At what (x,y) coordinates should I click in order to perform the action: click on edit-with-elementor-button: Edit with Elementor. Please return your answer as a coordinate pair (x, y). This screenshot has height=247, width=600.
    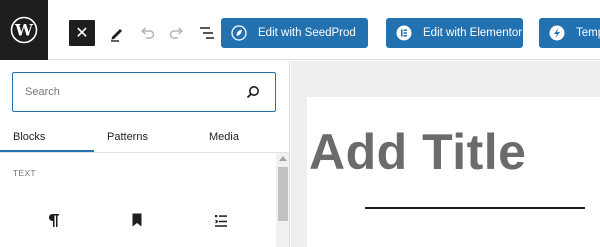
    Looking at the image, I should click on (454, 33).